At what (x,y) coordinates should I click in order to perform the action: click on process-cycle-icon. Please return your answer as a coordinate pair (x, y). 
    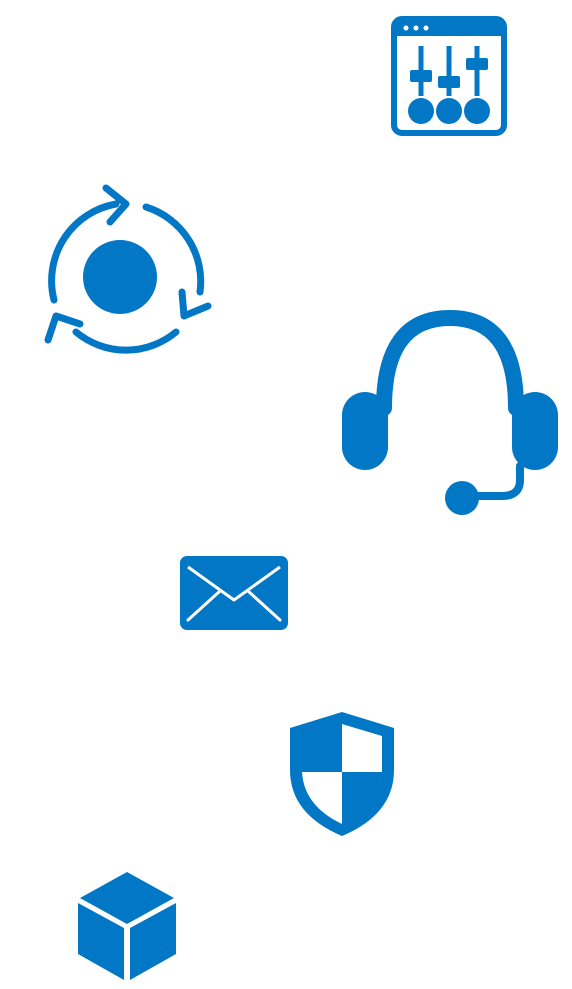
    Looking at the image, I should click on (126, 272).